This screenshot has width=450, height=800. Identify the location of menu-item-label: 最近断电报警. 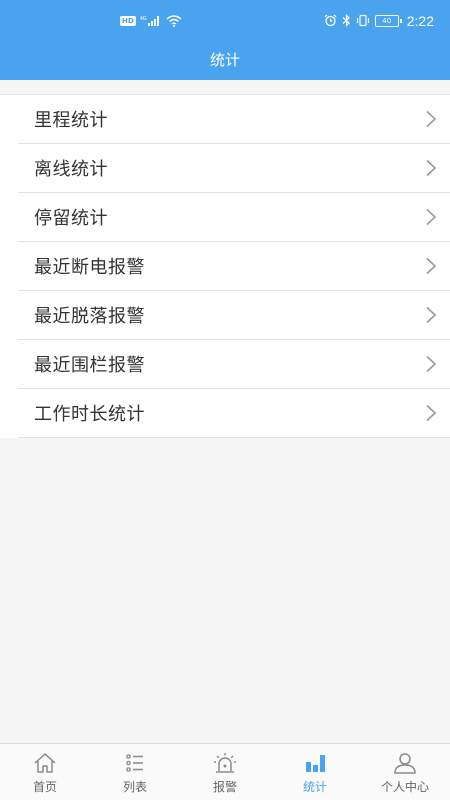
(89, 267).